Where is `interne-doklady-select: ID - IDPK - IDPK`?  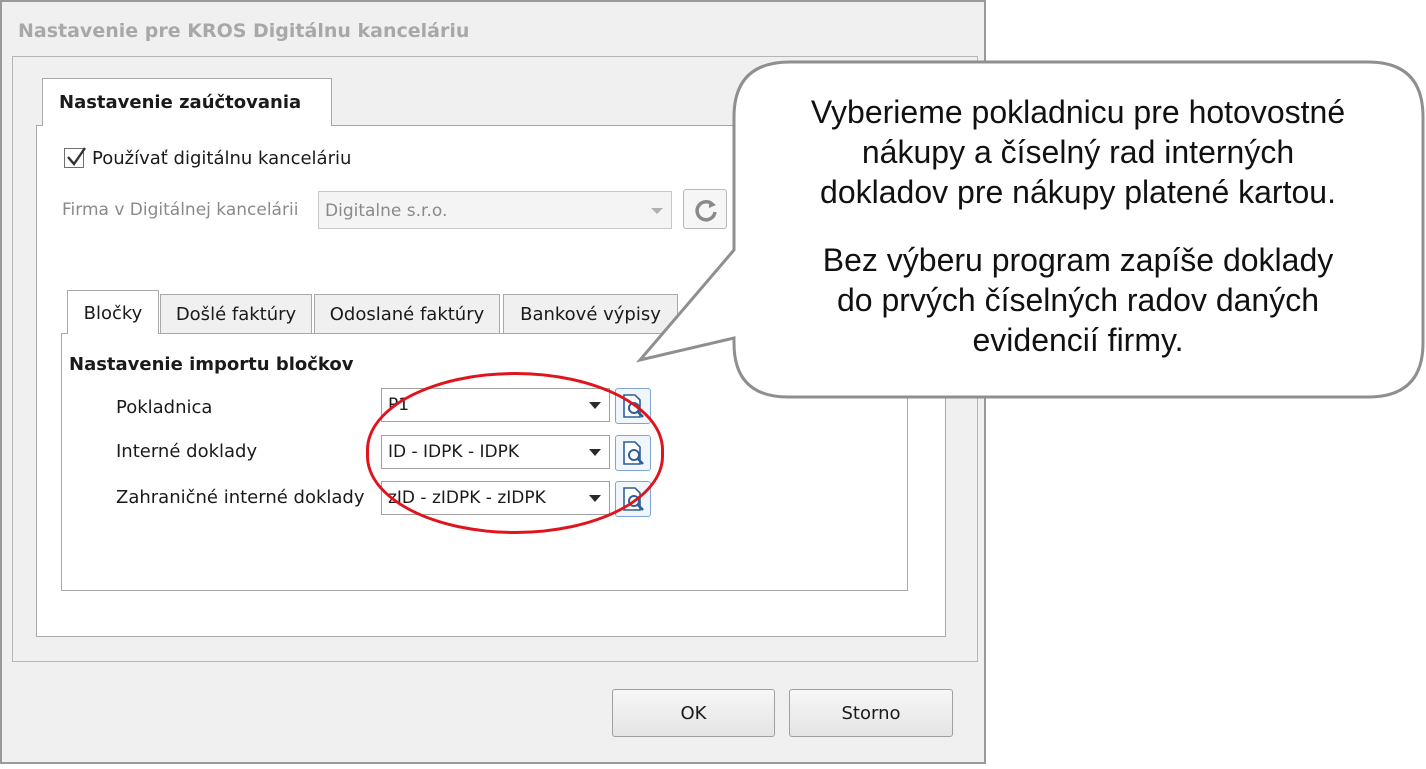 interne-doklady-select: ID - IDPK - IDPK is located at coordinates (495, 452).